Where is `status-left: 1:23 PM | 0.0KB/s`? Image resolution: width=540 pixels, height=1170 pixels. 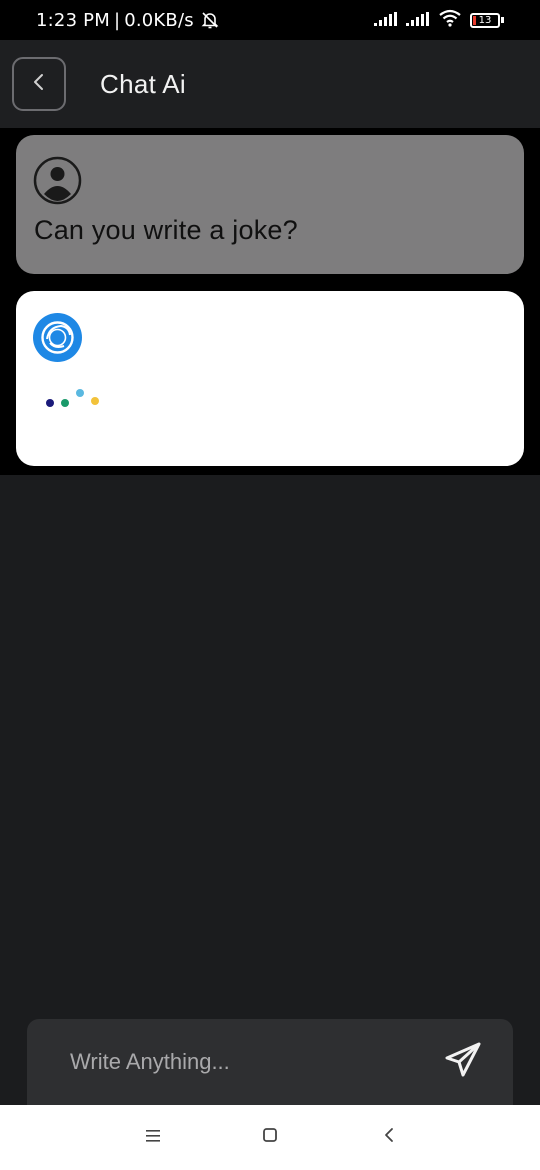
status-left: 1:23 PM | 0.0KB/s is located at coordinates (128, 20).